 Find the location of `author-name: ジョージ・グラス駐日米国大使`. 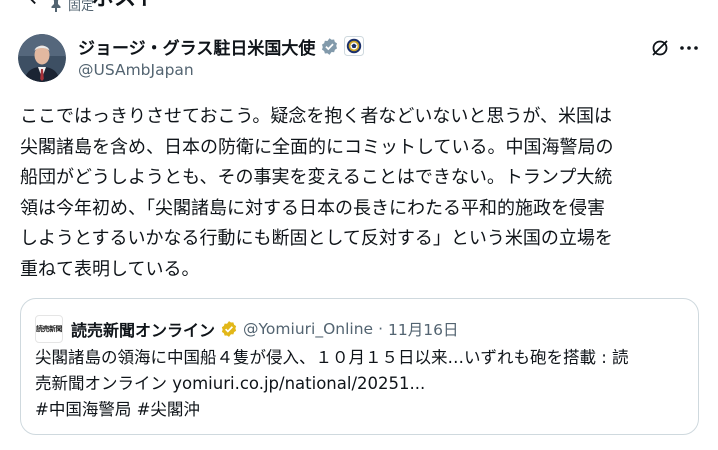

author-name: ジョージ・グラス駐日米国大使 is located at coordinates (196, 46).